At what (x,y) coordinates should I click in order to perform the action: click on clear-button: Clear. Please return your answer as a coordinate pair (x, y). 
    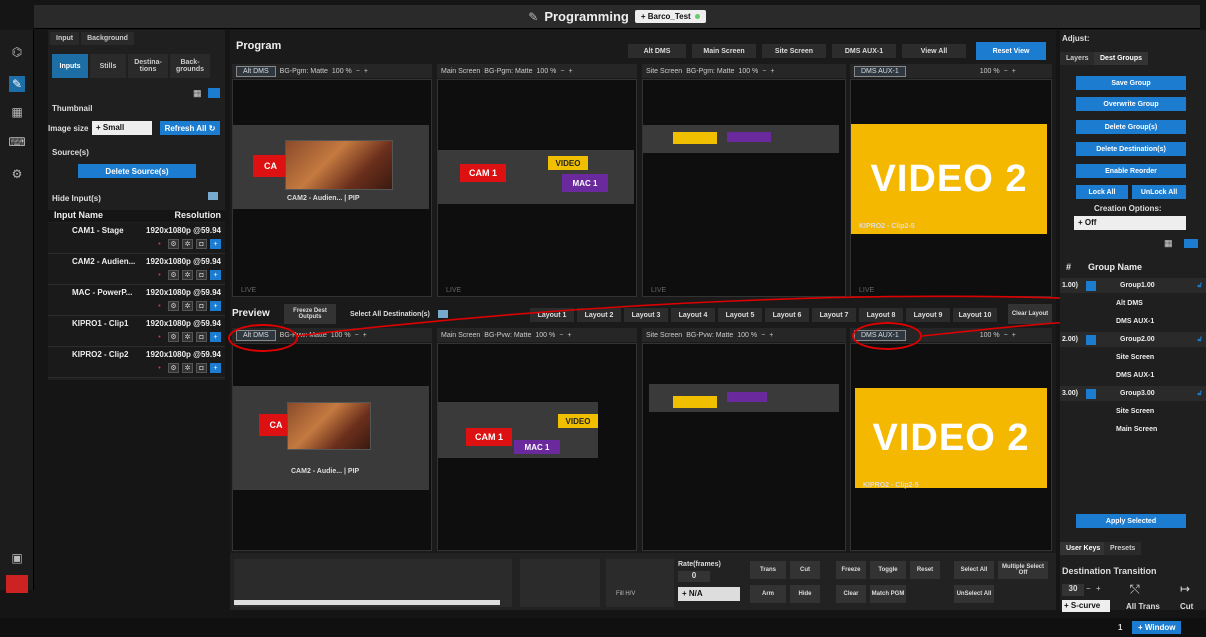
    Looking at the image, I should click on (851, 594).